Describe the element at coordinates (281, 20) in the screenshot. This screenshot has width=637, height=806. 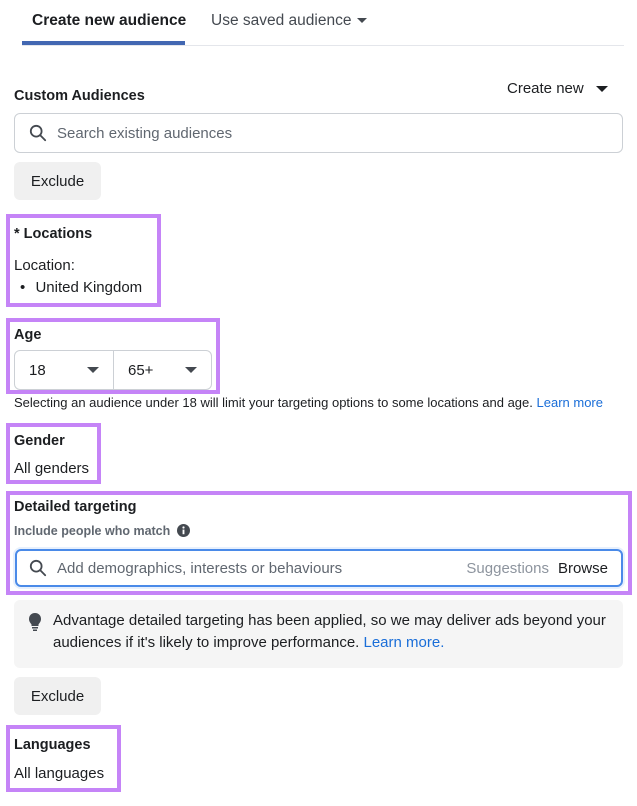
I see `tab-use-saved-audience-label: Use saved audience` at that location.